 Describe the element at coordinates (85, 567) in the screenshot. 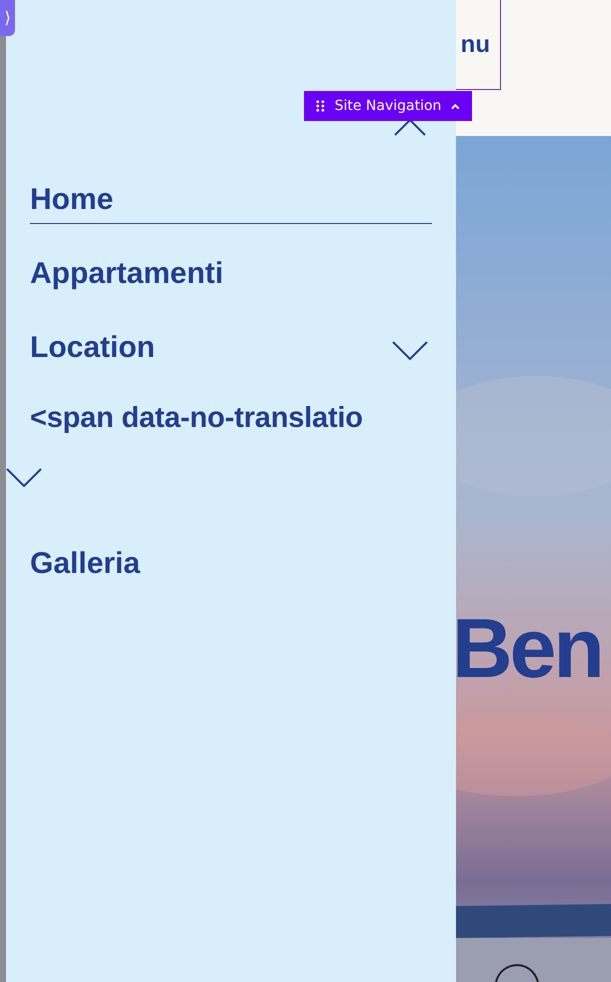

I see `menu-item: Galleria` at that location.